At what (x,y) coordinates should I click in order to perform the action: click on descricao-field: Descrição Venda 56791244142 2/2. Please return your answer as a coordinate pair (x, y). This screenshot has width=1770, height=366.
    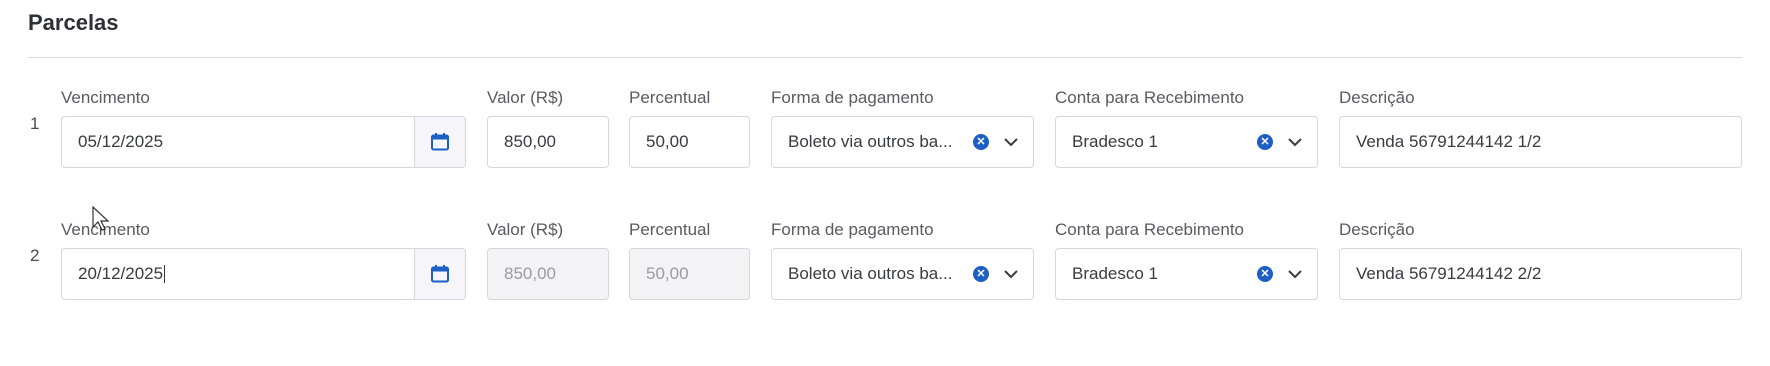
    Looking at the image, I should click on (1540, 265).